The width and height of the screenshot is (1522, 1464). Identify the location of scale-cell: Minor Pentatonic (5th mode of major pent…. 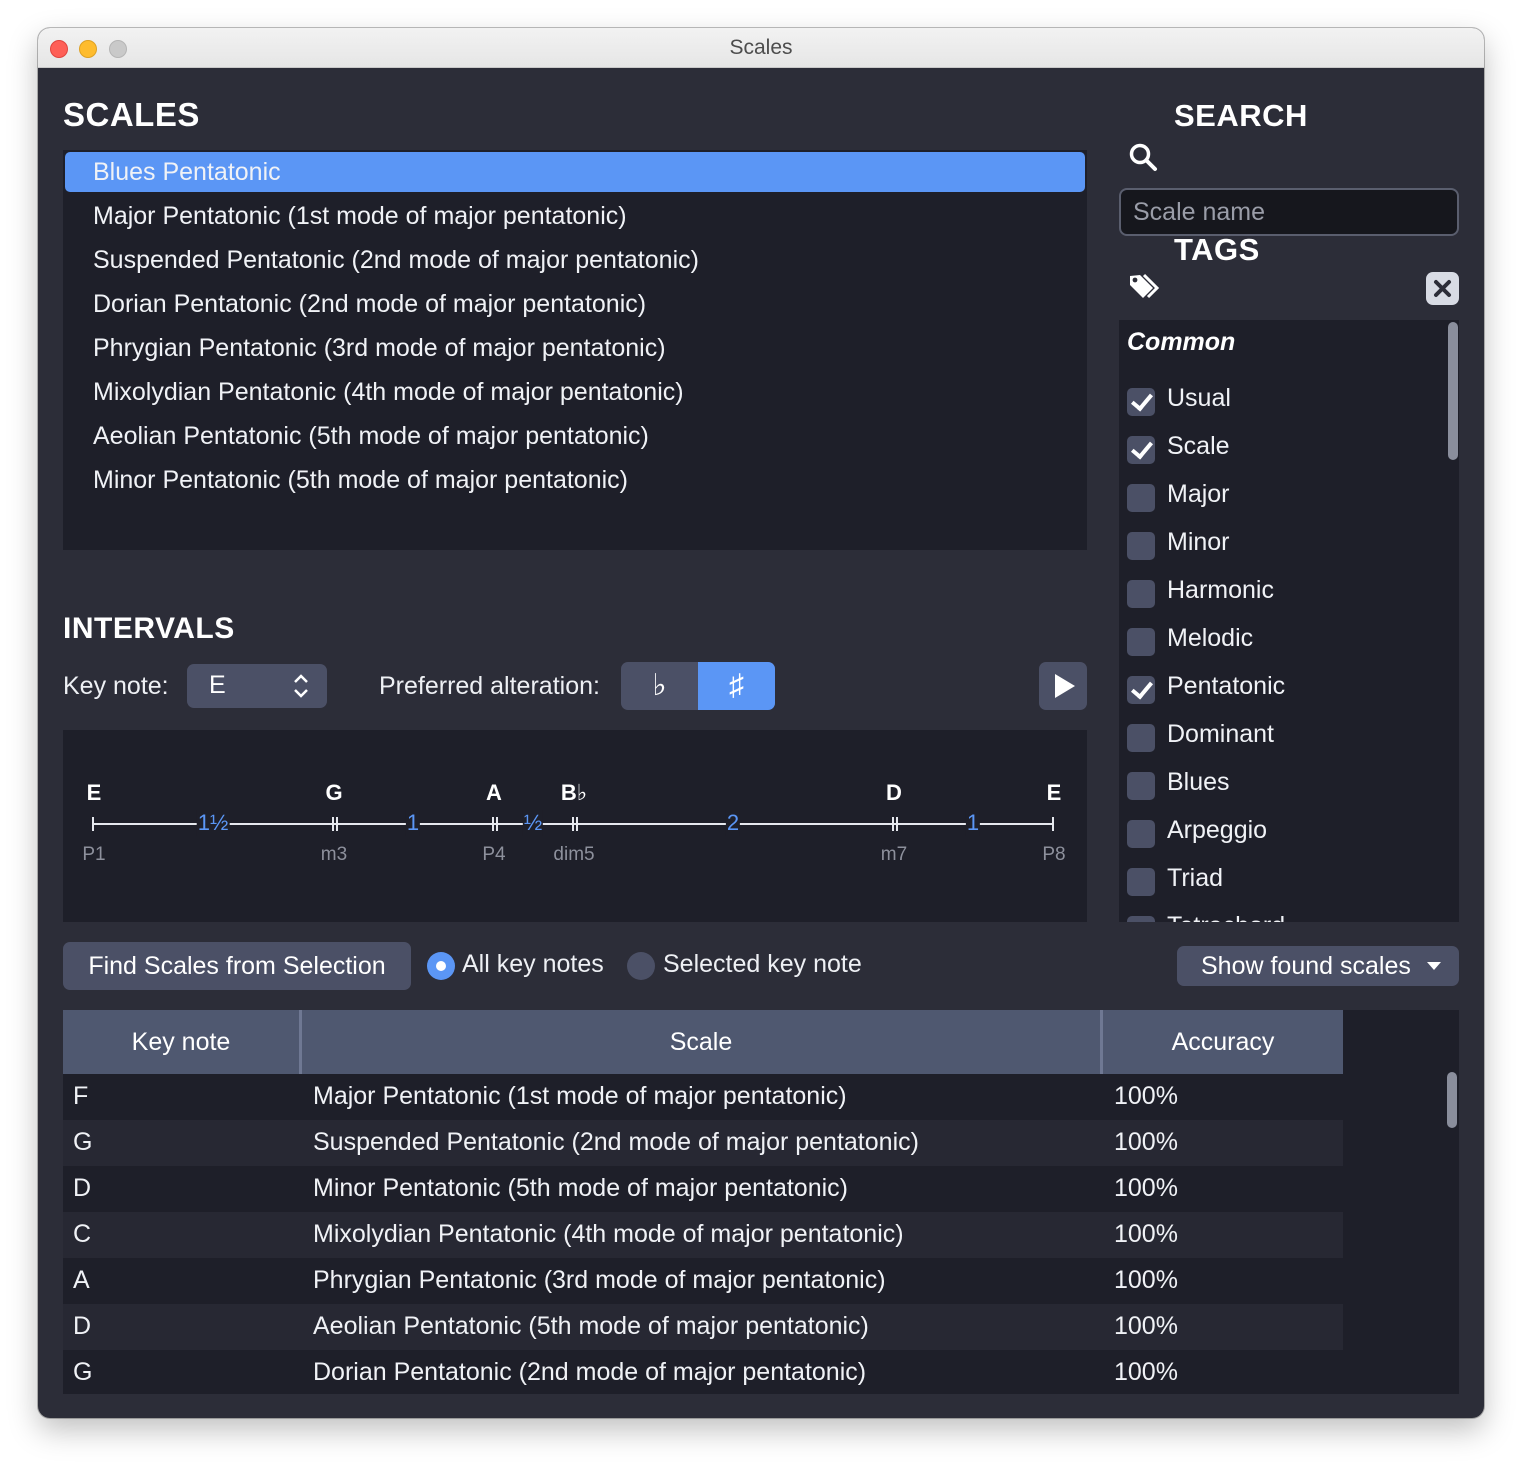
(580, 1188).